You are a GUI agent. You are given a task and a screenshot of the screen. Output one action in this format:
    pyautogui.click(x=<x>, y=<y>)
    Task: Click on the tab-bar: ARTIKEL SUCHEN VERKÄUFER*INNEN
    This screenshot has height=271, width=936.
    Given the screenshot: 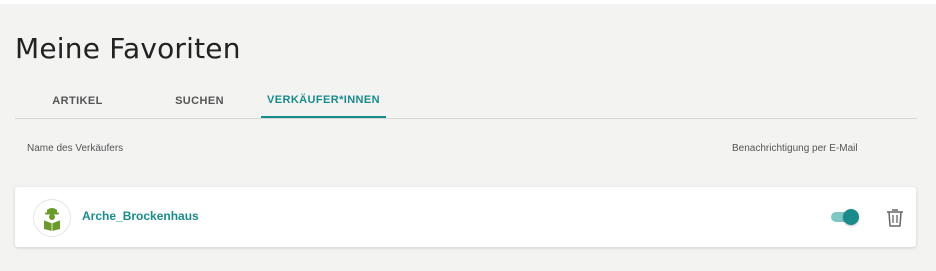 What is the action you would take?
    pyautogui.click(x=466, y=101)
    